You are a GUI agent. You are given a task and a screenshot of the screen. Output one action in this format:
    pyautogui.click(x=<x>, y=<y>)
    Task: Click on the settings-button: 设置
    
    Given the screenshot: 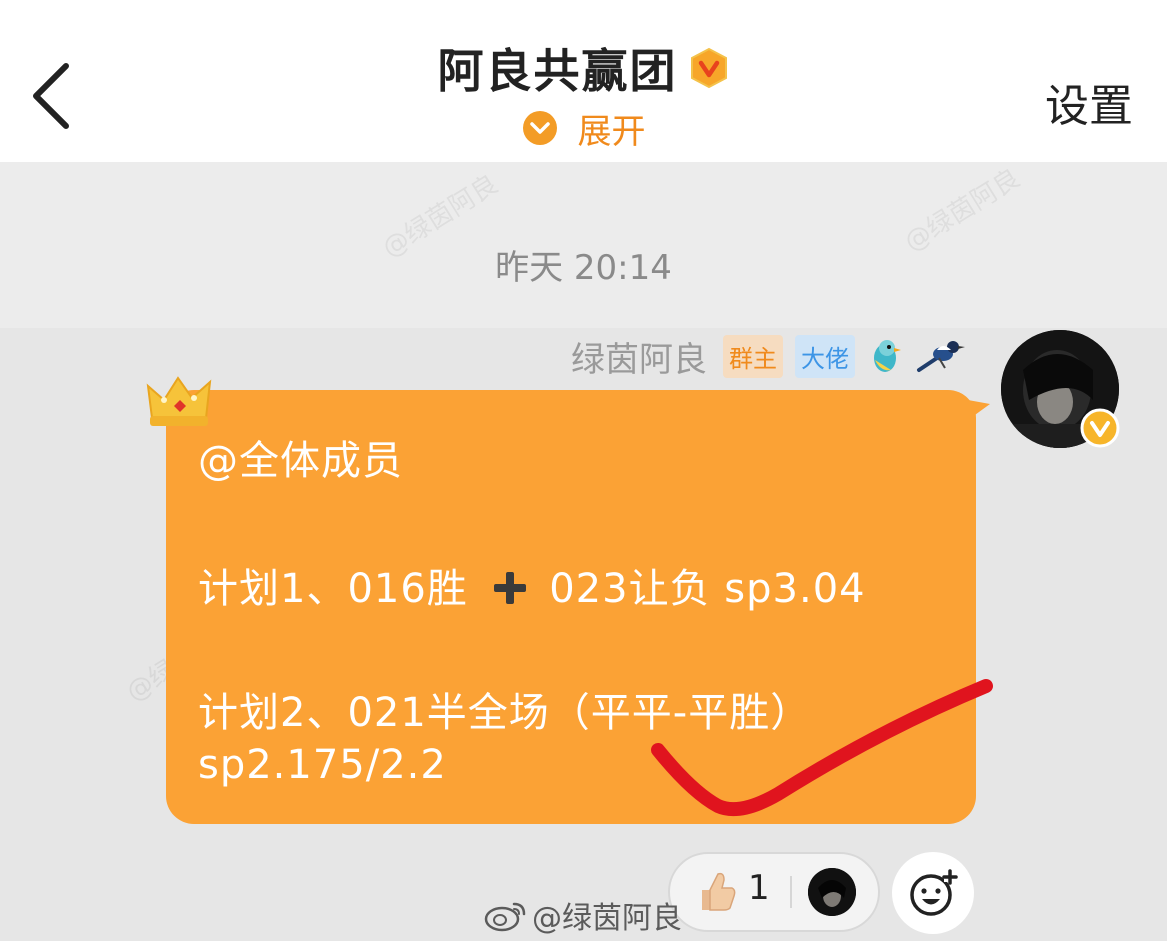 What is the action you would take?
    pyautogui.click(x=1089, y=102)
    